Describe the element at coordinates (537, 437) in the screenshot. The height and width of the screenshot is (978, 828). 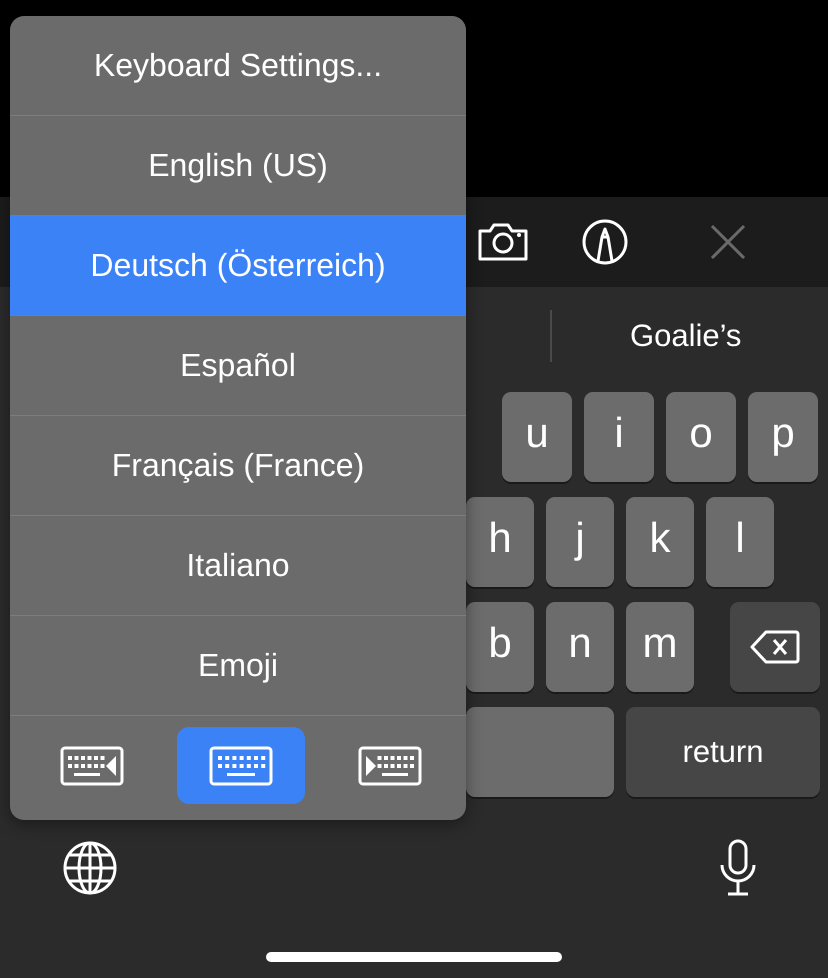
I see `key: u` at that location.